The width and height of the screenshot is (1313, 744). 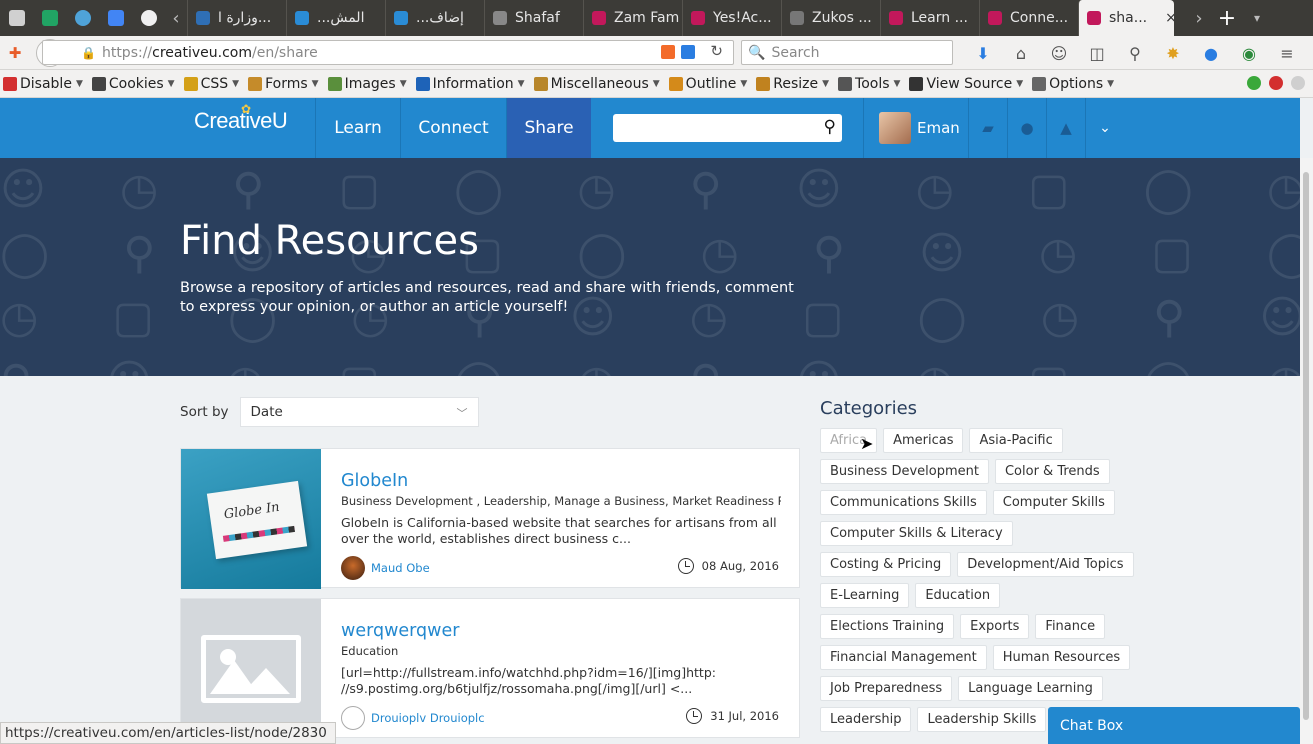 I want to click on devtool-menu: Cookies ▼, so click(x=133, y=84).